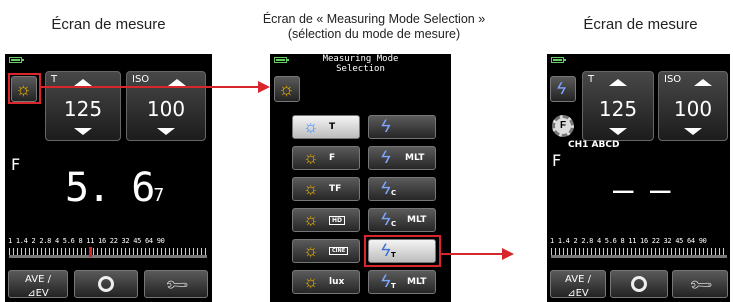  Describe the element at coordinates (339, 251) in the screenshot. I see `cine-icon: CINE` at that location.